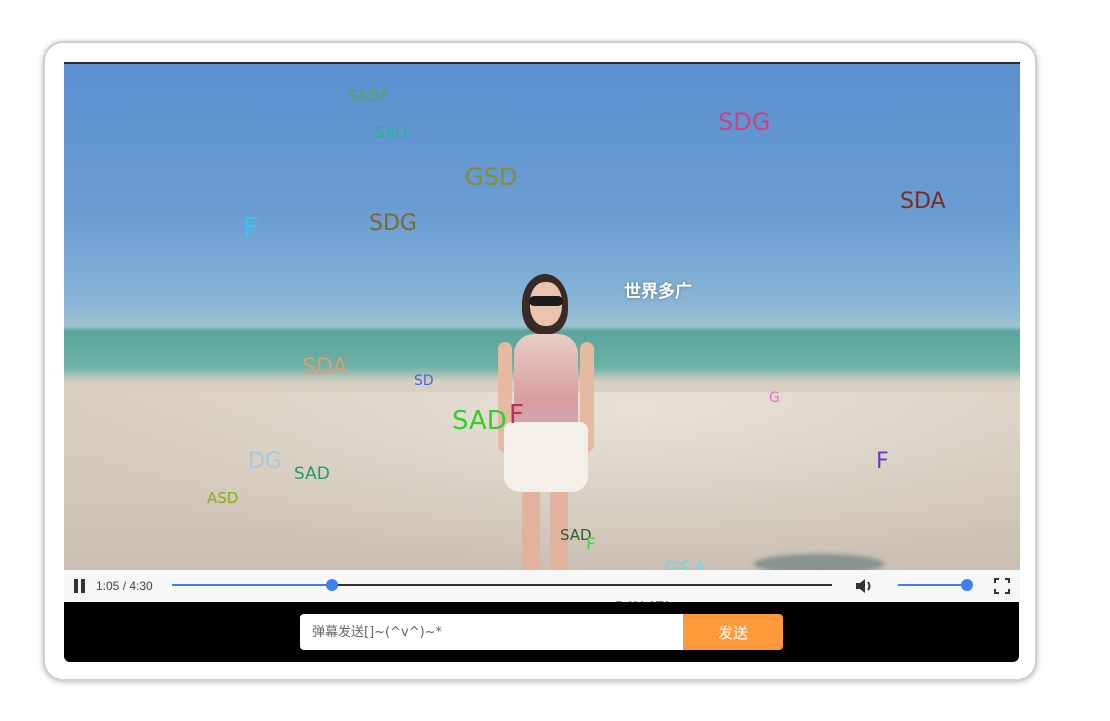 This screenshot has height=721, width=1110. Describe the element at coordinates (967, 585) in the screenshot. I see `volume-handle` at that location.